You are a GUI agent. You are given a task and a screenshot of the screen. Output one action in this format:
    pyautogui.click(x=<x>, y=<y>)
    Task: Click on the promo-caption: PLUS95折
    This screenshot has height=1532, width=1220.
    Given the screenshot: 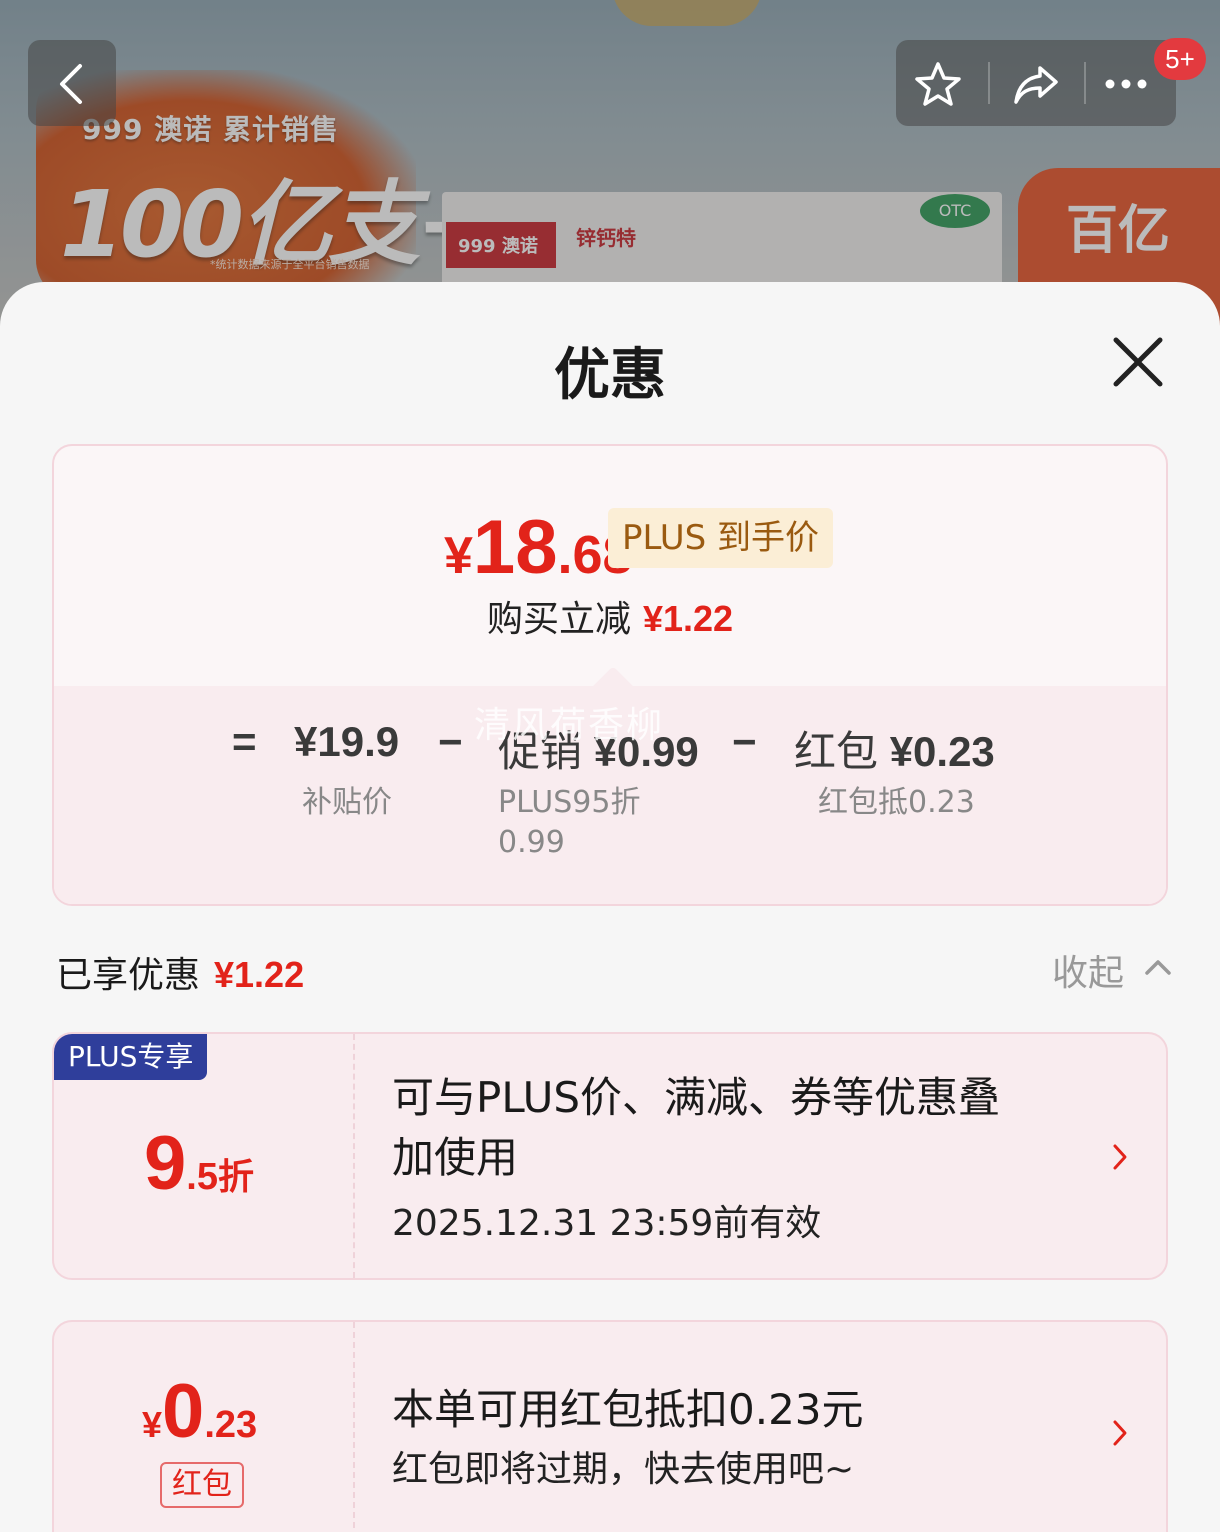 What is the action you would take?
    pyautogui.click(x=569, y=802)
    